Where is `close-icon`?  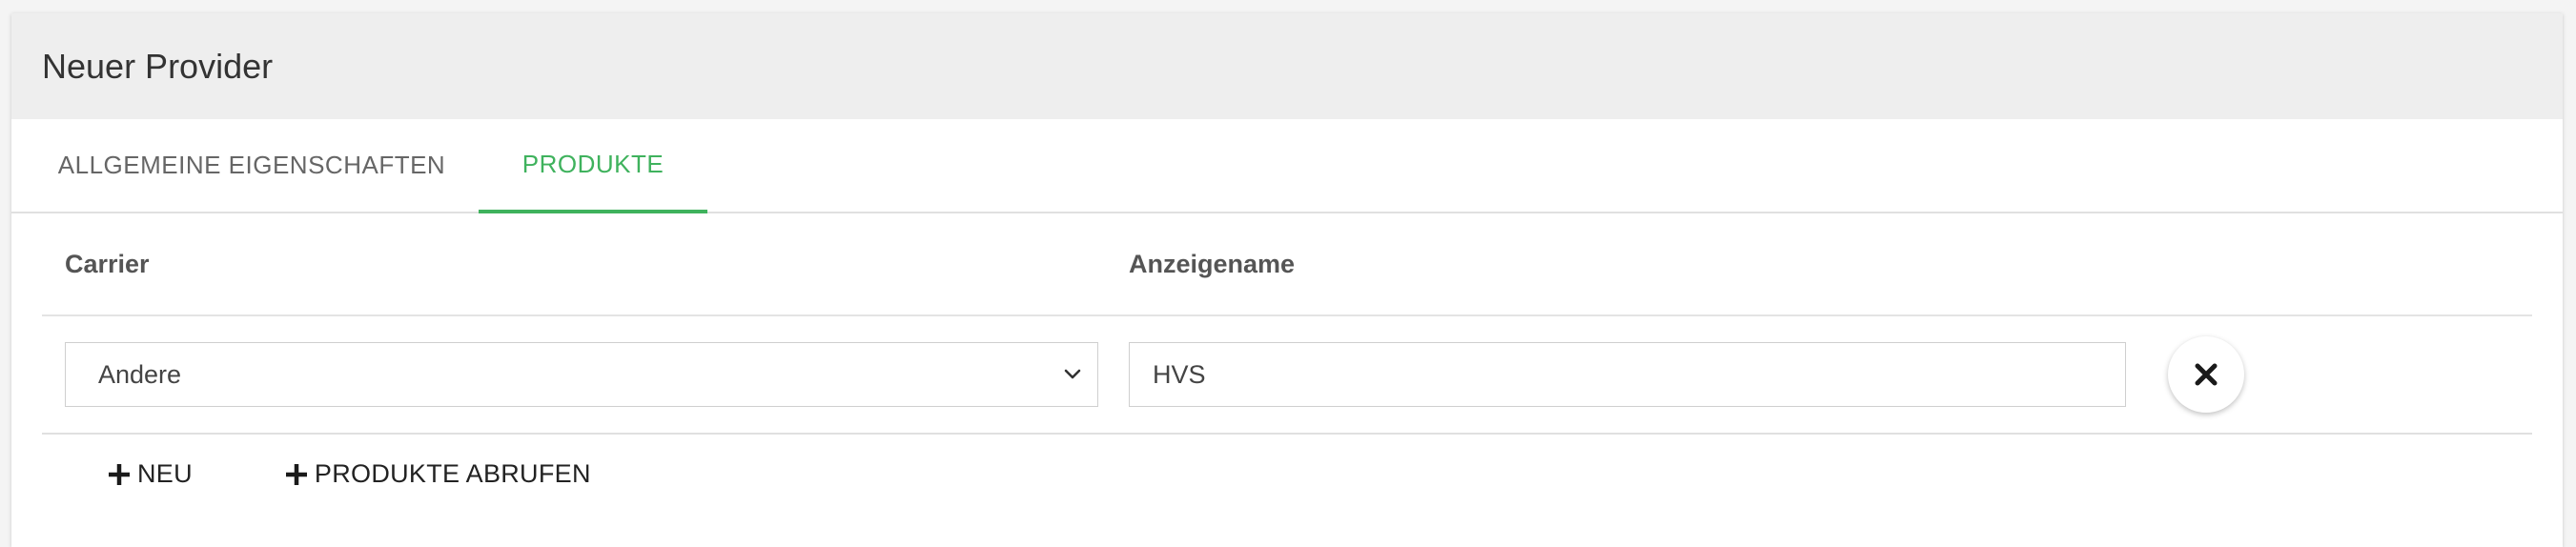
close-icon is located at coordinates (2206, 375).